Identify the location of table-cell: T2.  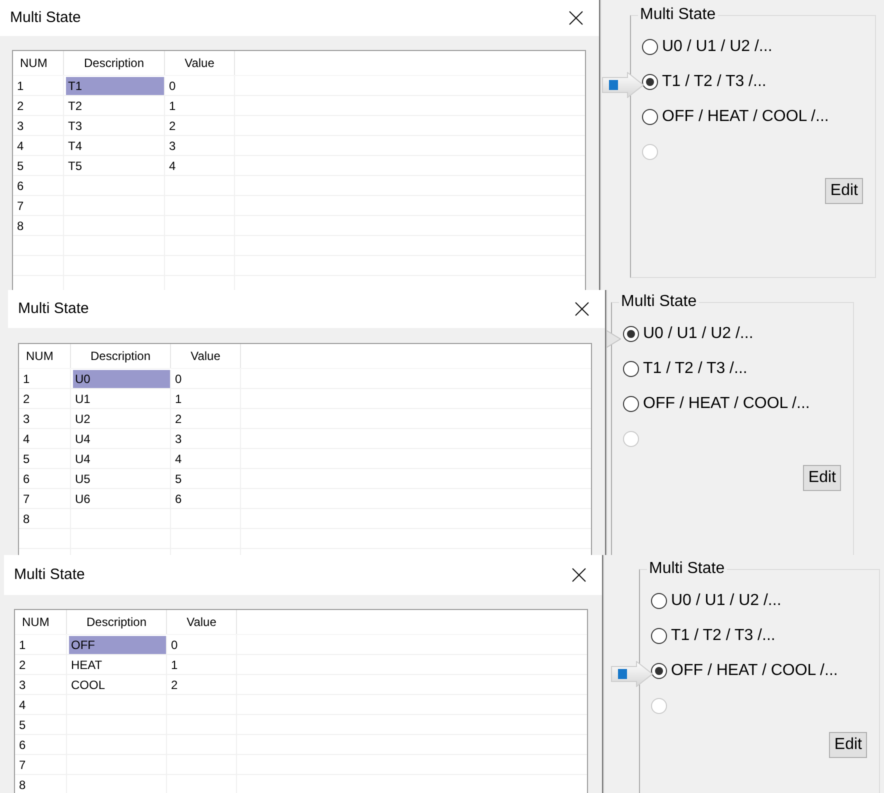
(114, 105).